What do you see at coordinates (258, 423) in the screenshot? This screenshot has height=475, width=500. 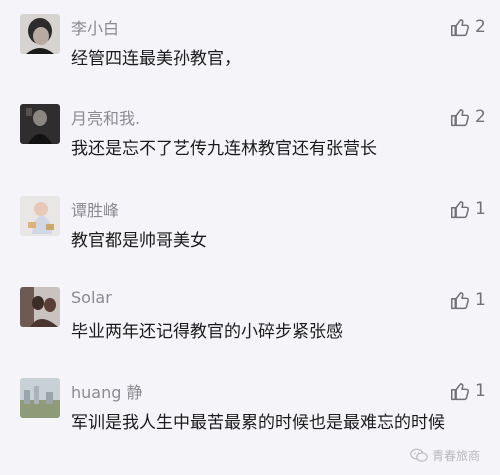 I see `comment-text: 军训是我人生中最苦最累的时候也是最难忘的时候` at bounding box center [258, 423].